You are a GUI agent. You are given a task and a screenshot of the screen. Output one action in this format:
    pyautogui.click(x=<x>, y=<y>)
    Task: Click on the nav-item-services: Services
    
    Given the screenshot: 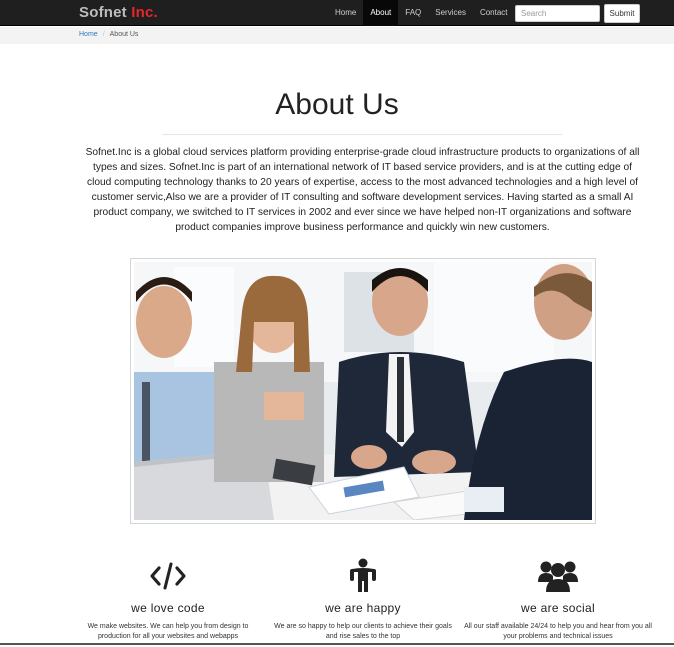 What is the action you would take?
    pyautogui.click(x=450, y=13)
    